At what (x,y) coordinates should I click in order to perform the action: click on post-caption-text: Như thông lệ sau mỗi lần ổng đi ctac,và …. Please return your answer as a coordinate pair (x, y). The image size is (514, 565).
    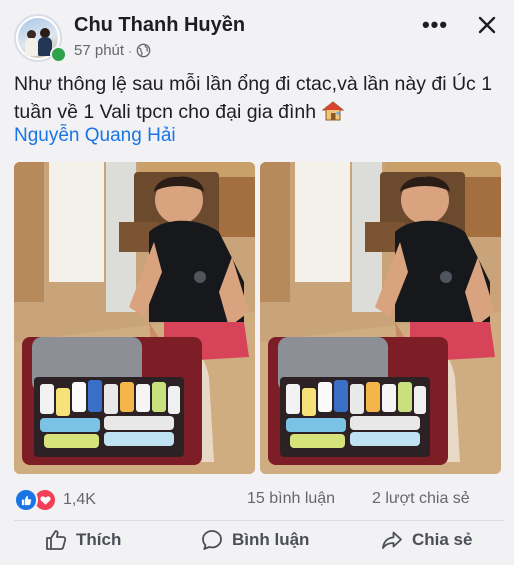
    Looking at the image, I should click on (253, 98).